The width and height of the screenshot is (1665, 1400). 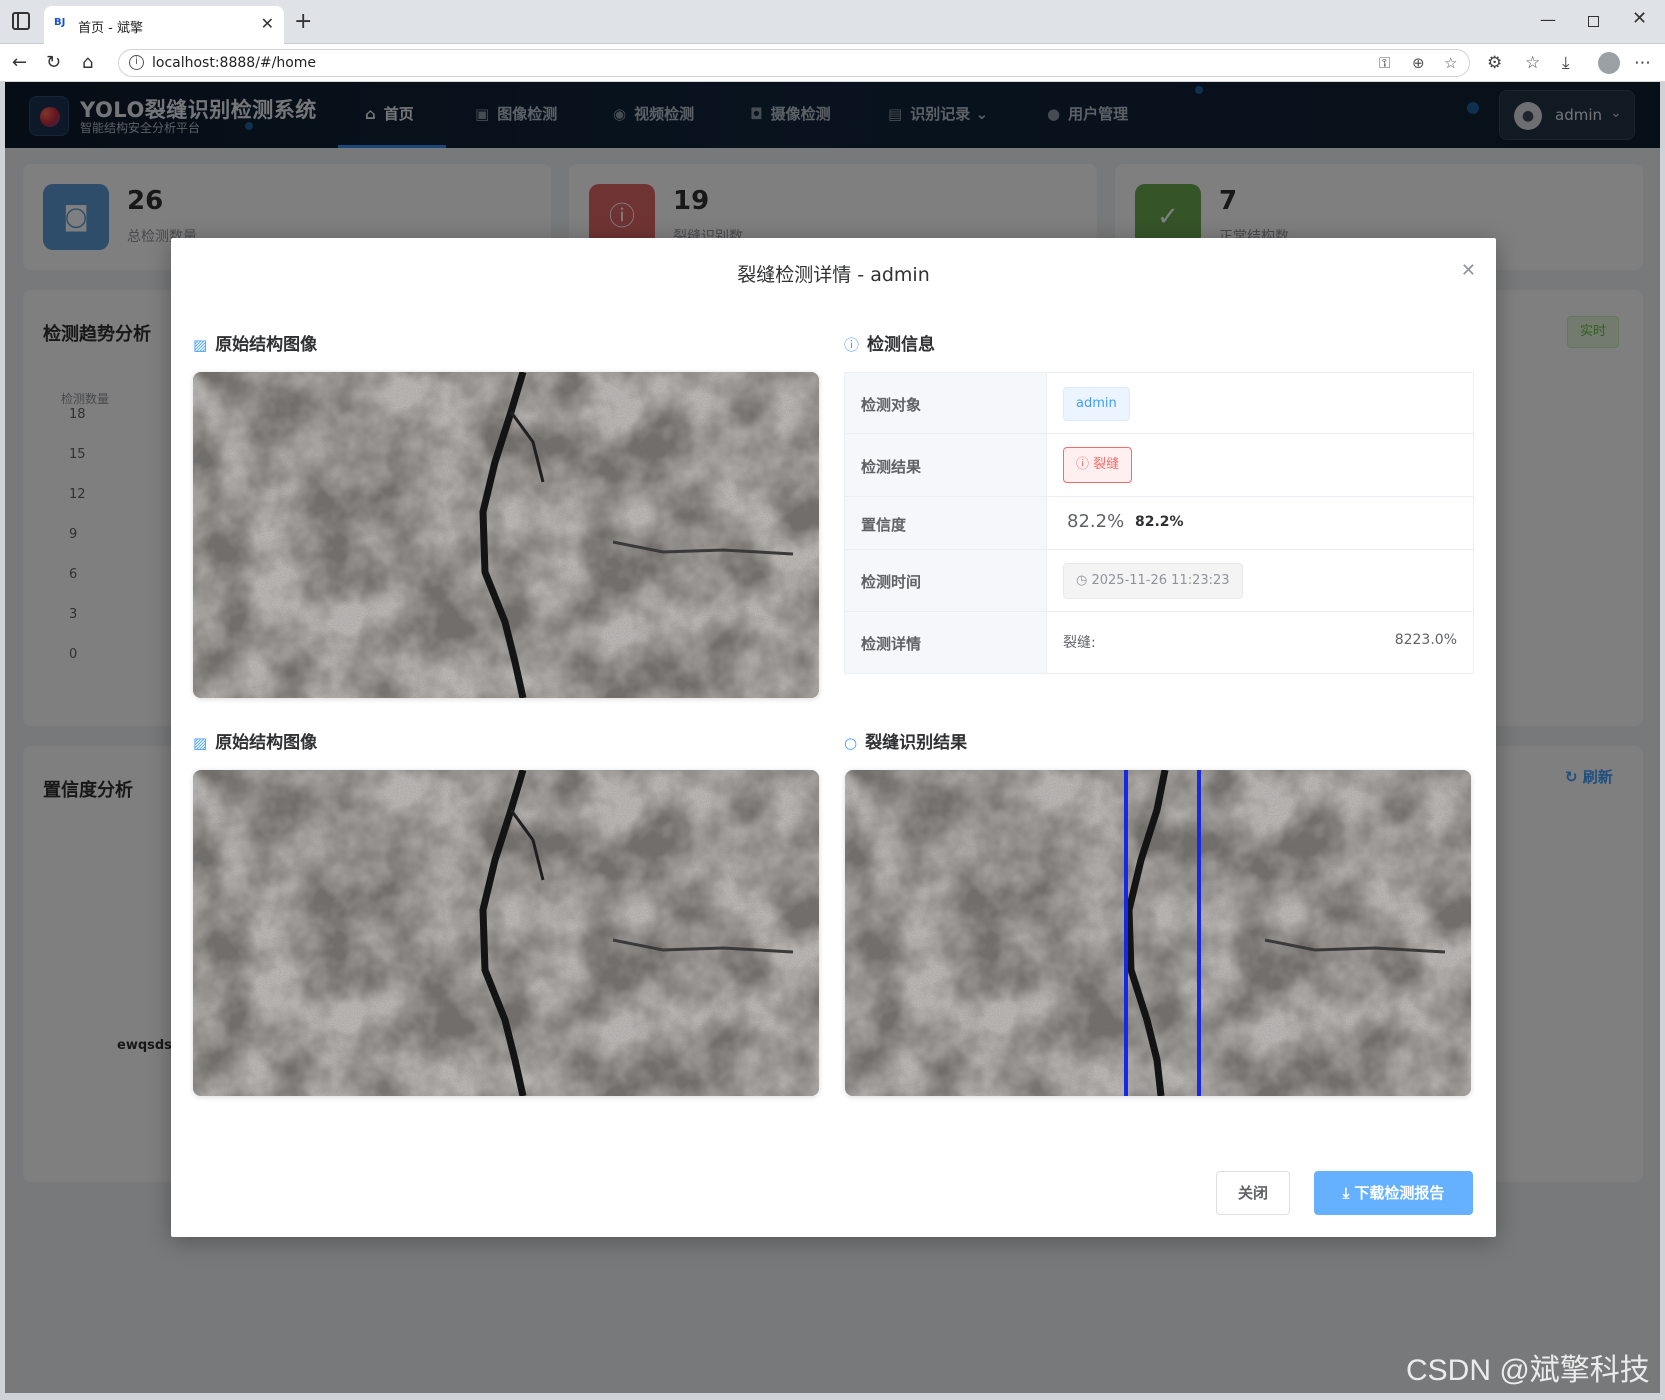 What do you see at coordinates (255, 743) in the screenshot?
I see `original-image-header-2: ▨ 原始结构图像` at bounding box center [255, 743].